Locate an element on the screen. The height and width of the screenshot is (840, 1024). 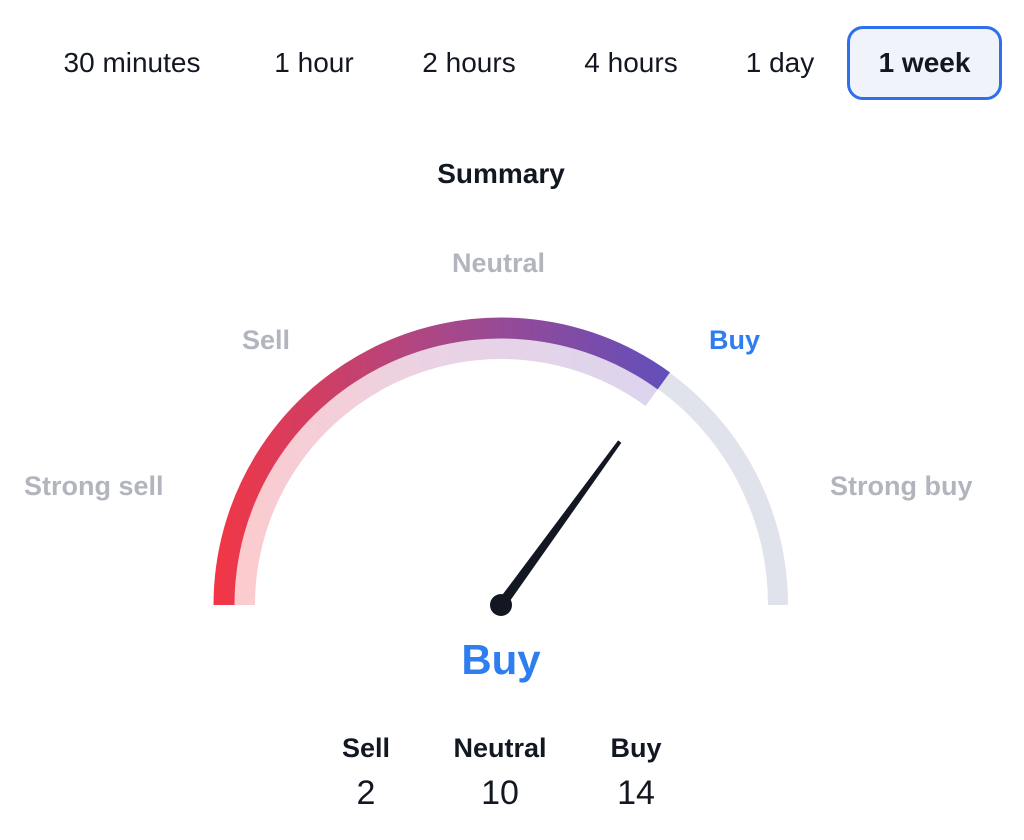
gauge-needle is located at coordinates (559, 524).